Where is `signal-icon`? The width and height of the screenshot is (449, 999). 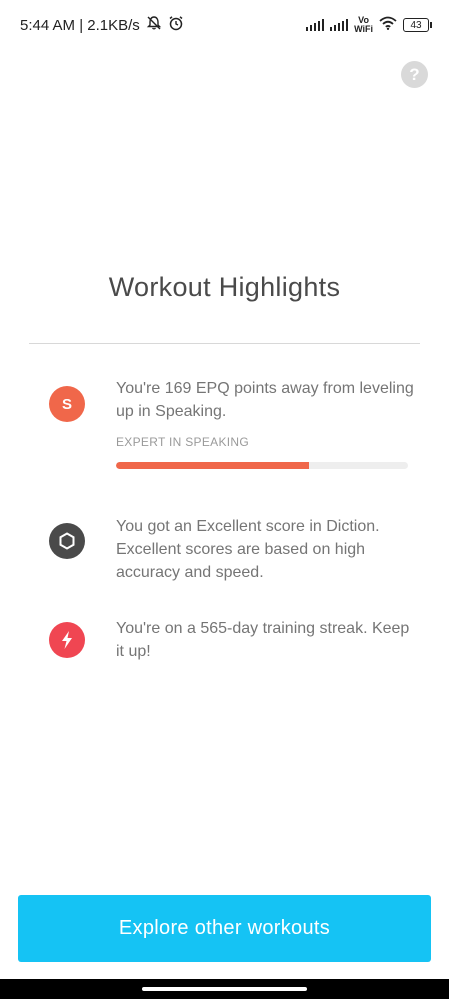
signal-icon is located at coordinates (315, 25).